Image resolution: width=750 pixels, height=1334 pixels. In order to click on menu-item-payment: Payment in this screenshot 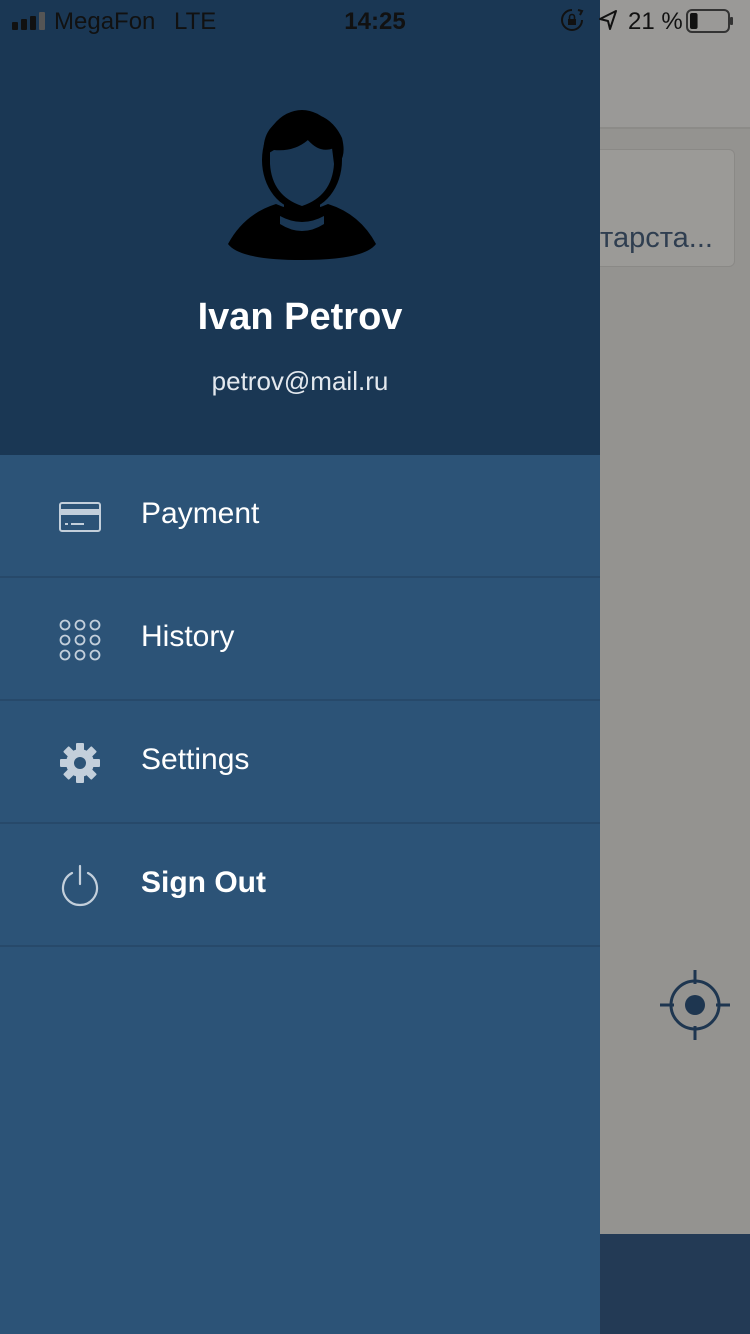, I will do `click(300, 516)`.